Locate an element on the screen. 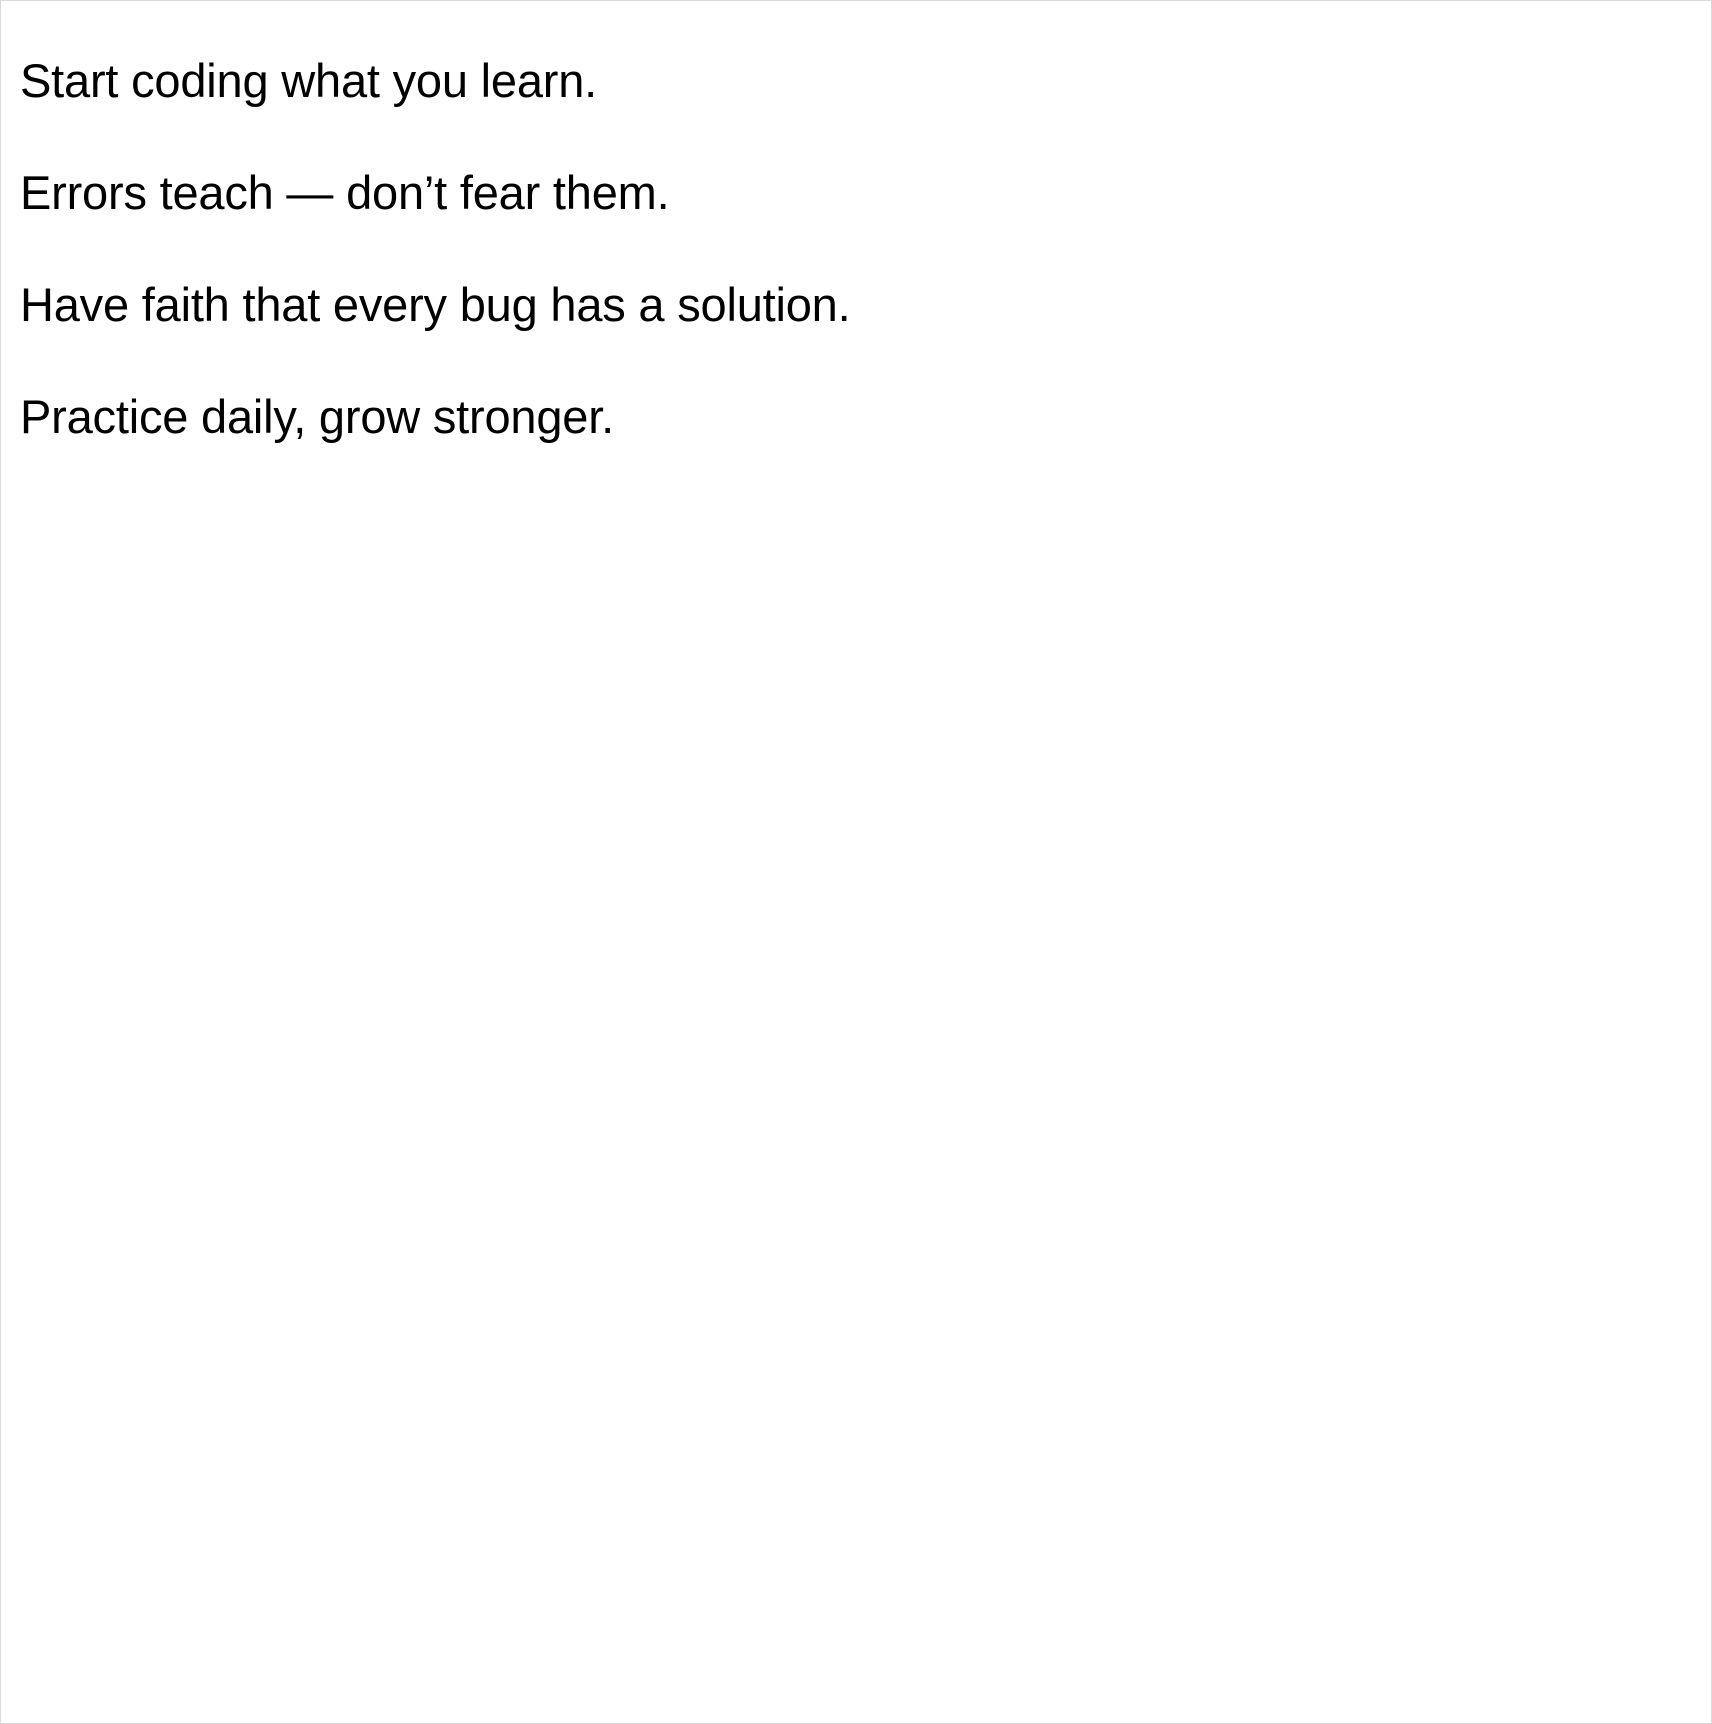 This screenshot has height=1724, width=1712. text-line-1: Start coding what you learn. is located at coordinates (309, 80).